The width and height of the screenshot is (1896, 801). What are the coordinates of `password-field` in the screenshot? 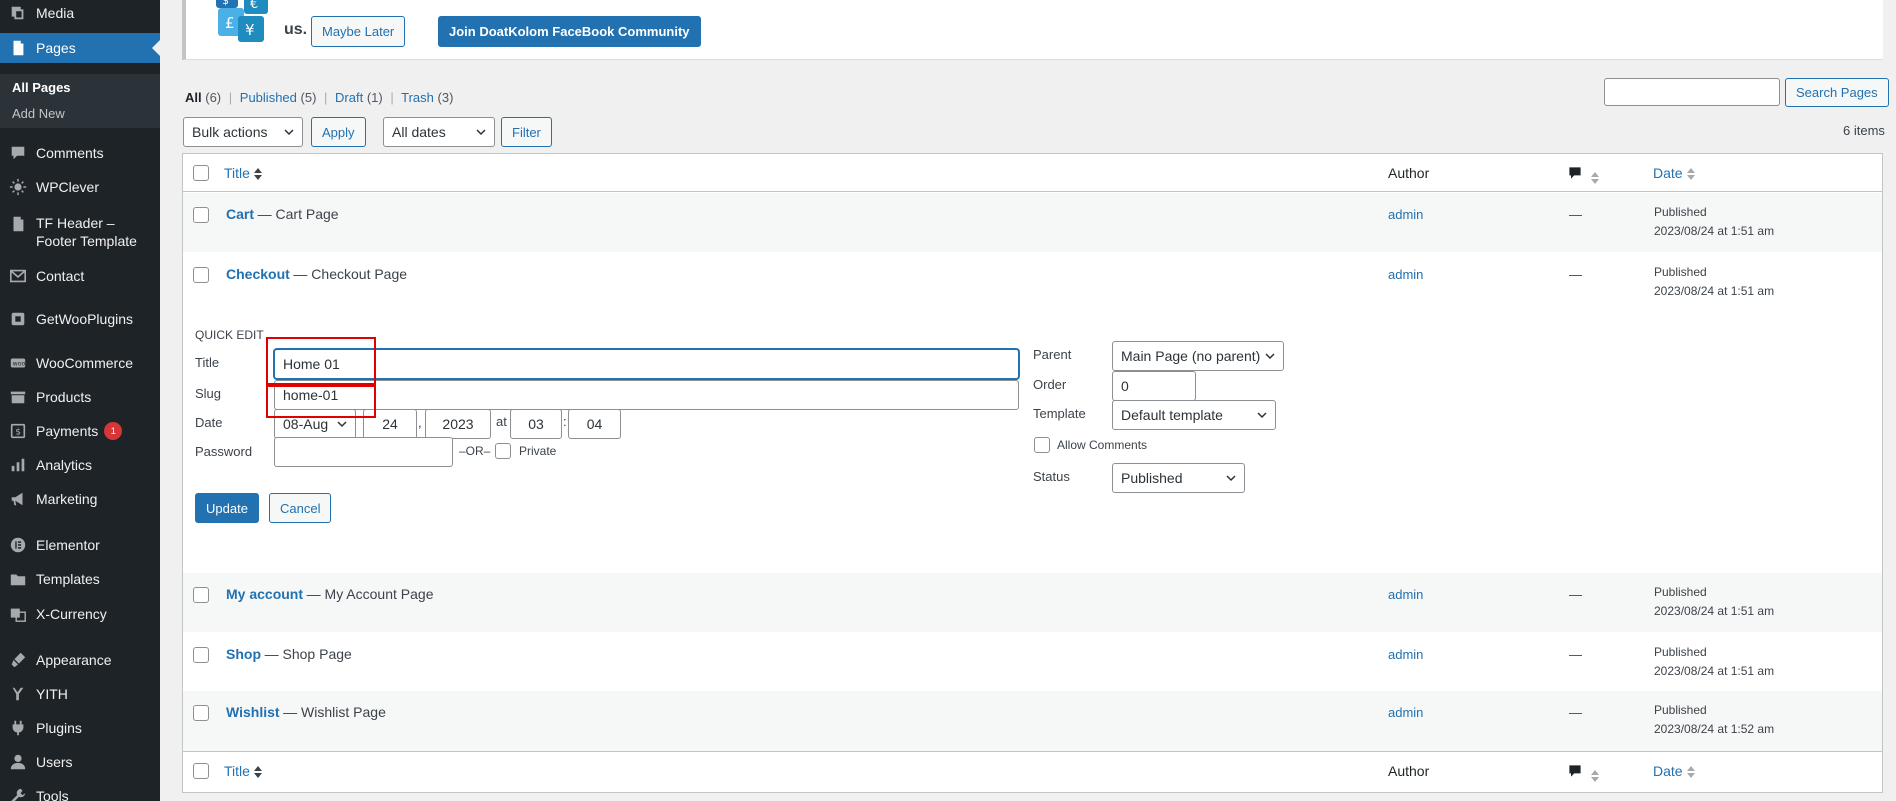 It's located at (363, 452).